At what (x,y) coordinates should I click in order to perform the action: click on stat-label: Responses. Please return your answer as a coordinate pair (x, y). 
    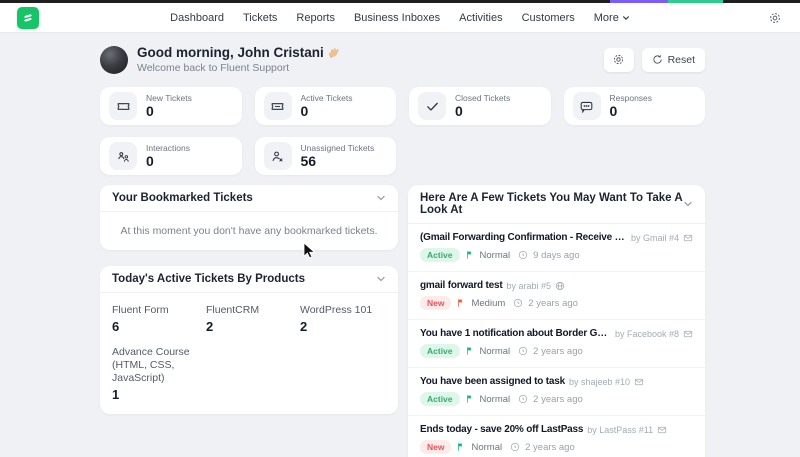
    Looking at the image, I should click on (631, 98).